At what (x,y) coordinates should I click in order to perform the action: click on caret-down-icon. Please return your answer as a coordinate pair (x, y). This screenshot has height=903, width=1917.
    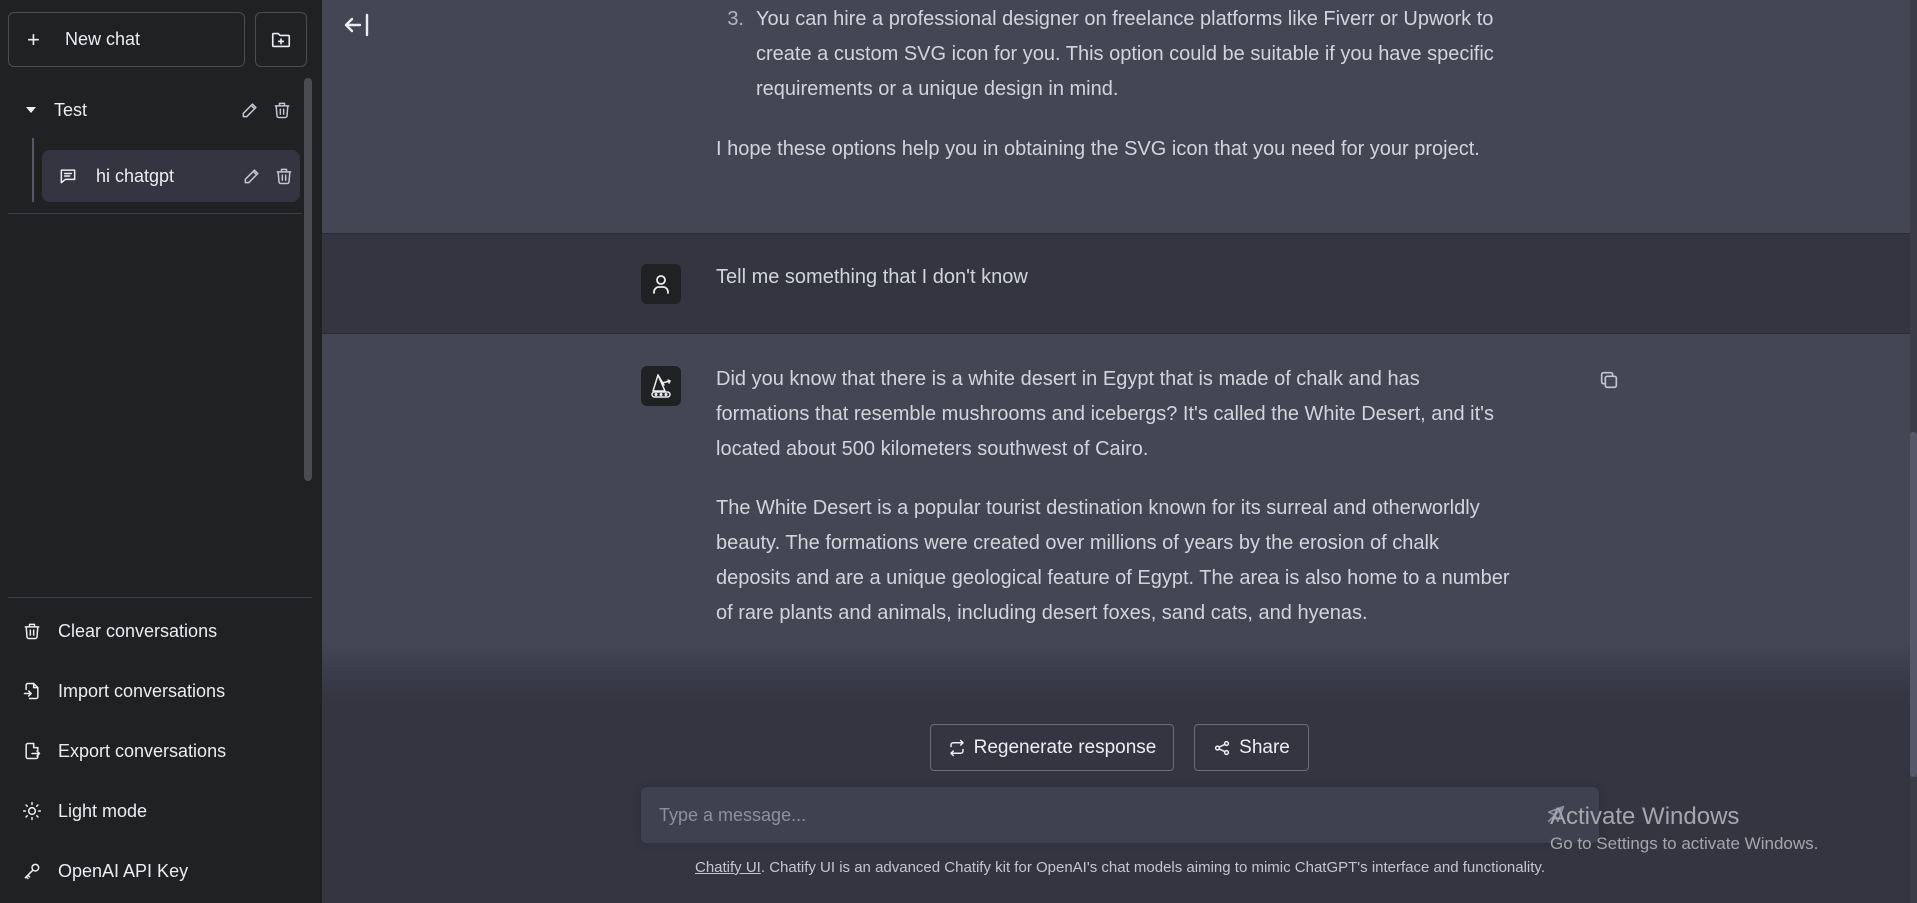
    Looking at the image, I should click on (31, 110).